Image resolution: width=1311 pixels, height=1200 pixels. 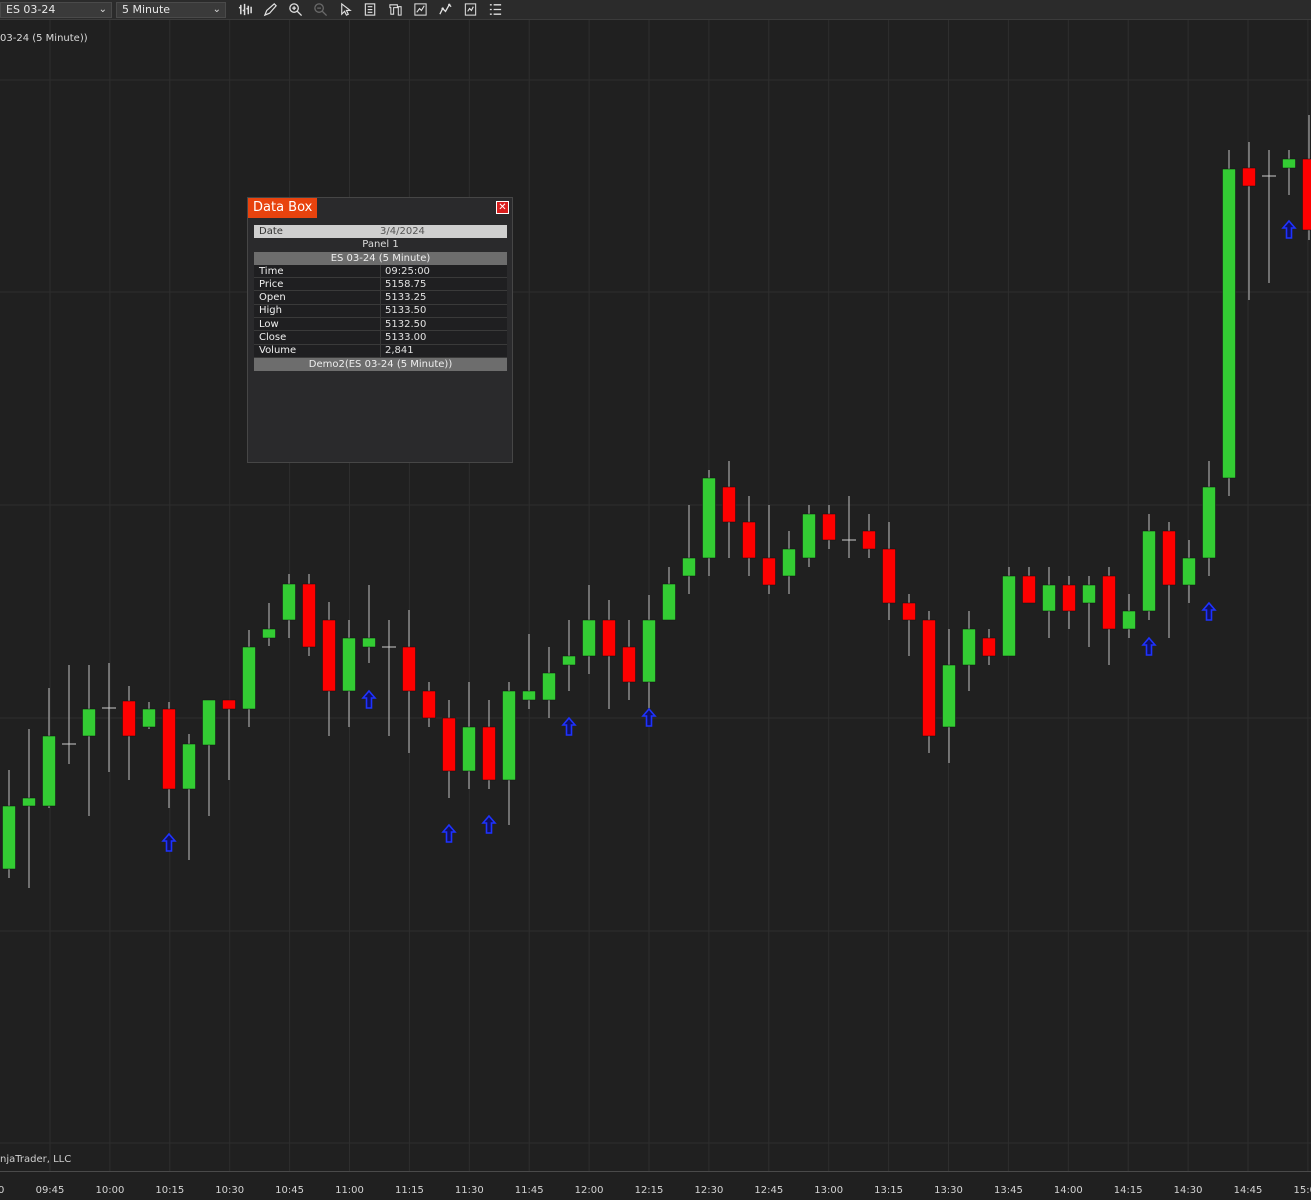 I want to click on time-tick-label: 13:15, so click(x=888, y=1190).